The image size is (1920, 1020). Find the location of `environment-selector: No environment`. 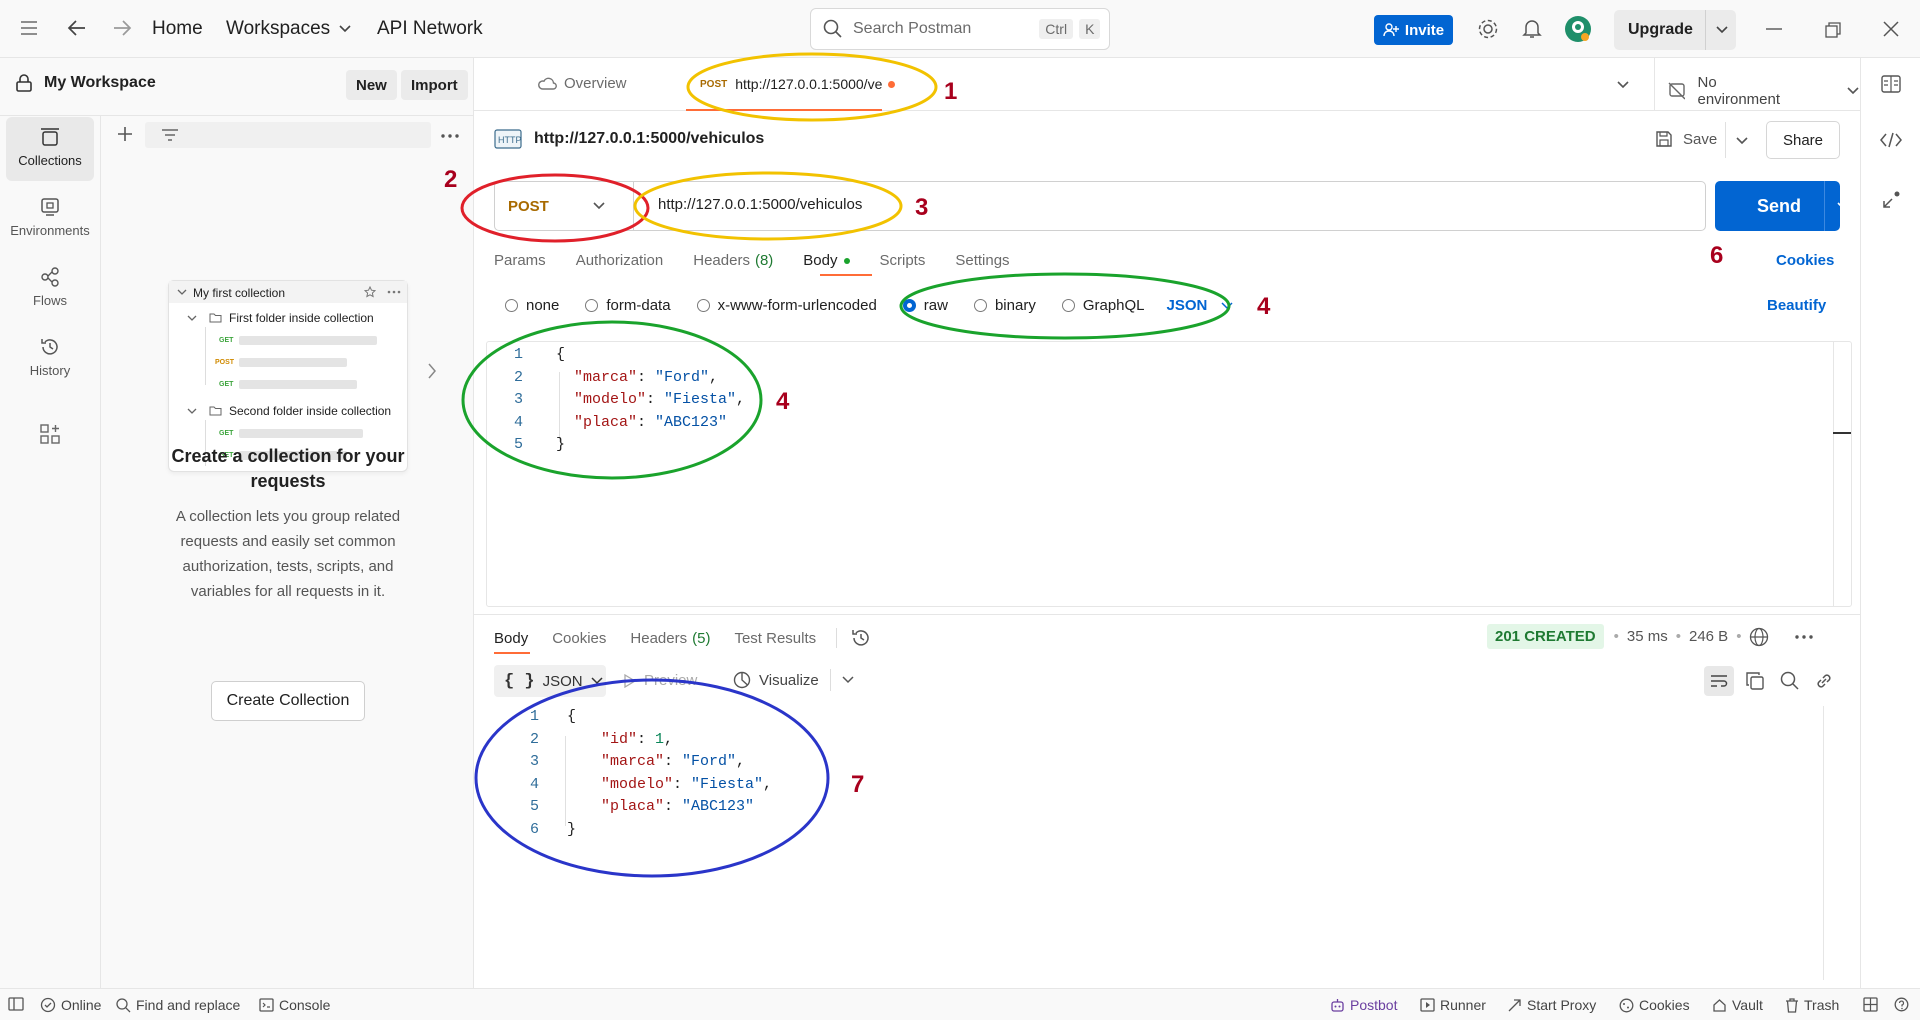

environment-selector: No environment is located at coordinates (1764, 91).